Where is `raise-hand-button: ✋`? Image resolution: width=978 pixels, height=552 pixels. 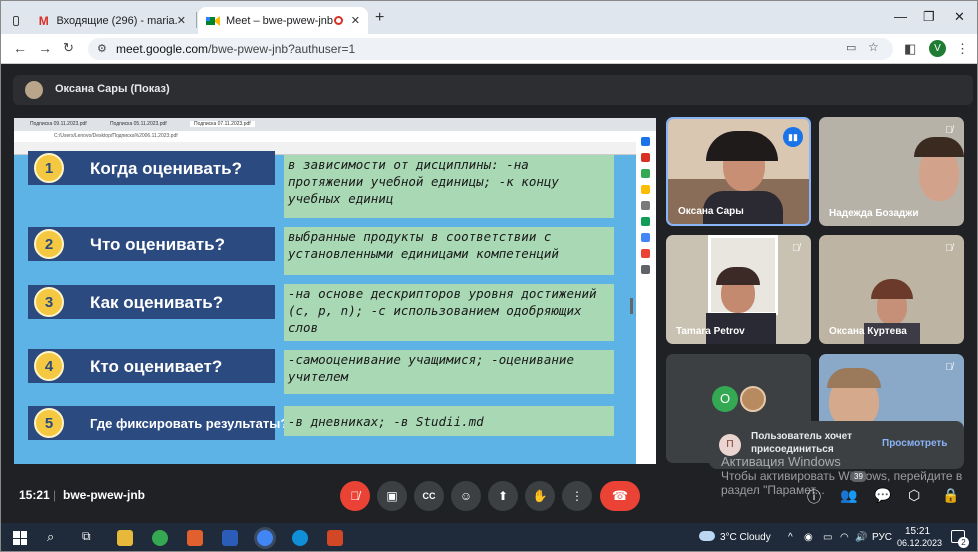
raise-hand-button: ✋ is located at coordinates (540, 496).